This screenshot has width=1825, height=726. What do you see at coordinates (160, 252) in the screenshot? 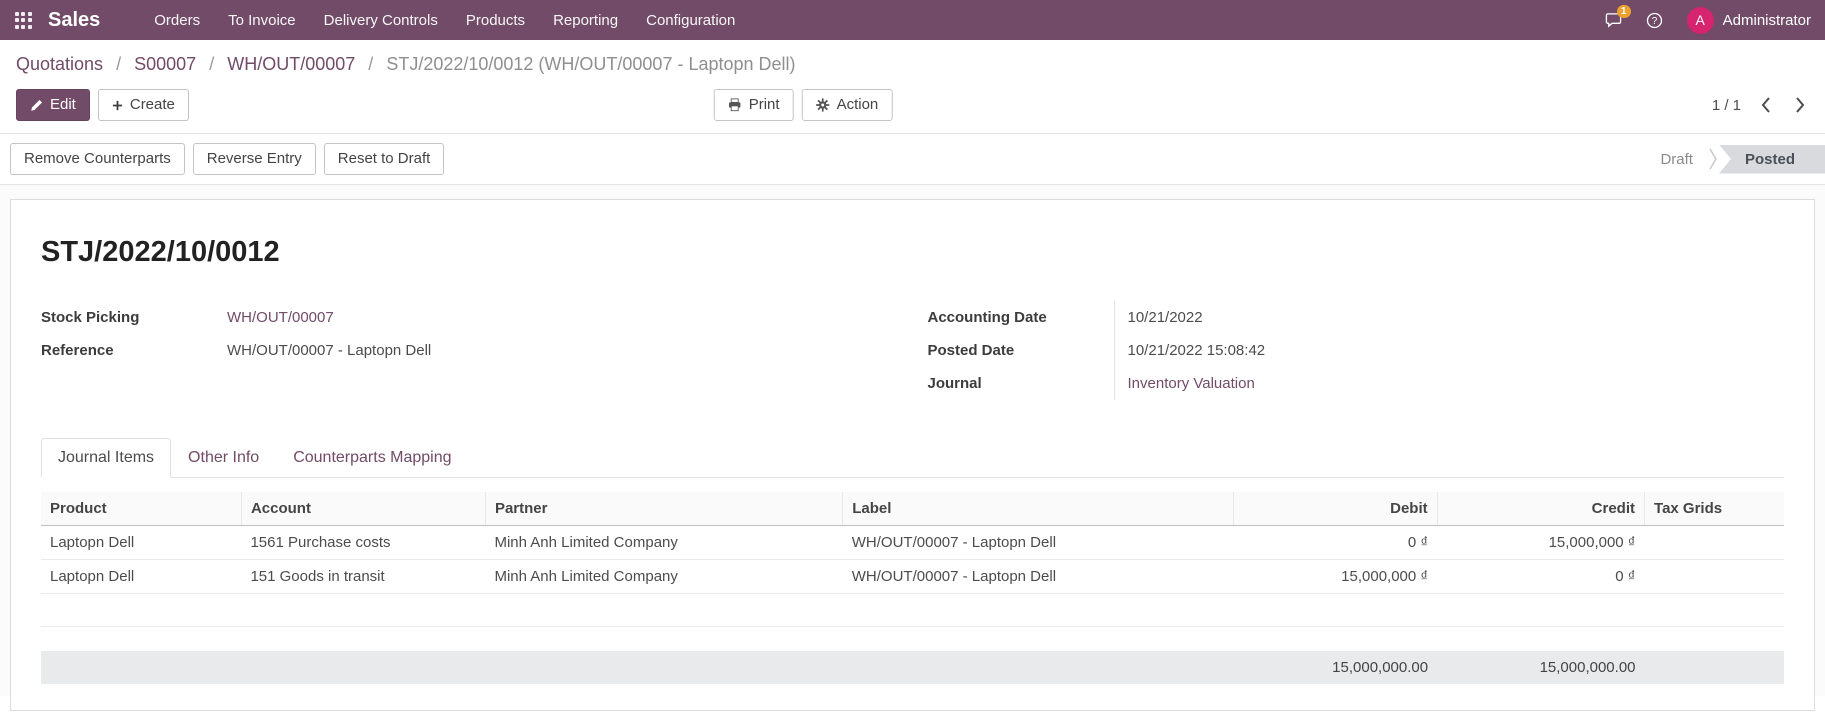
I see `page-title: STJ/2022/10/0012` at bounding box center [160, 252].